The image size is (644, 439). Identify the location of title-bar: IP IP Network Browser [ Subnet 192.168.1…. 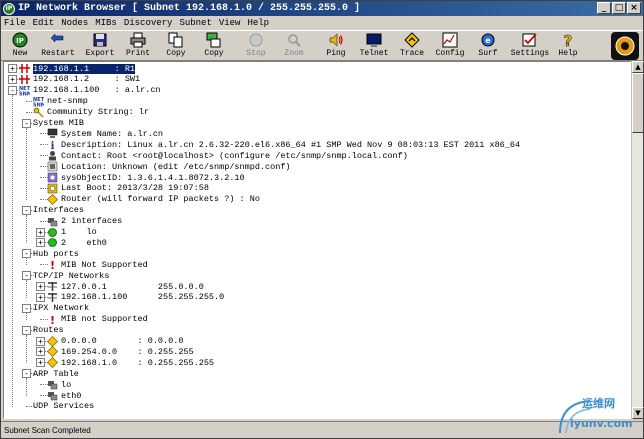
(322, 8).